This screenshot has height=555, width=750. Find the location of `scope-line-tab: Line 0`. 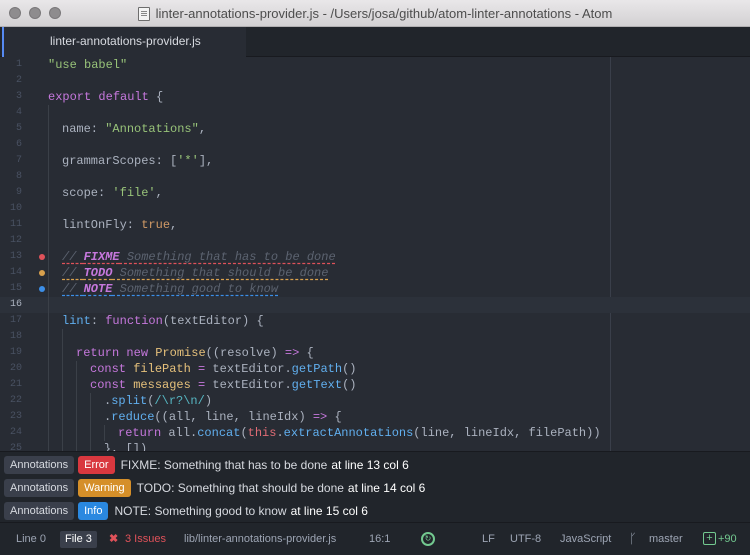

scope-line-tab: Line 0 is located at coordinates (31, 539).